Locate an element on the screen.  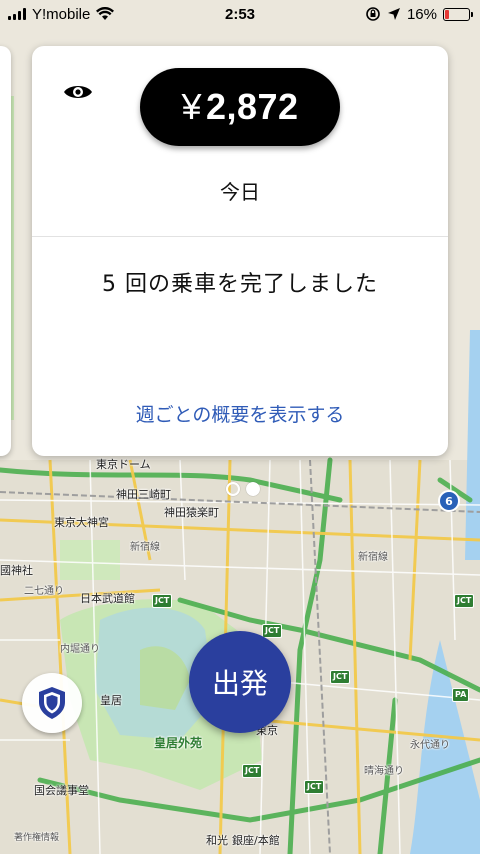
toggle-visibility-button is located at coordinates (78, 92).